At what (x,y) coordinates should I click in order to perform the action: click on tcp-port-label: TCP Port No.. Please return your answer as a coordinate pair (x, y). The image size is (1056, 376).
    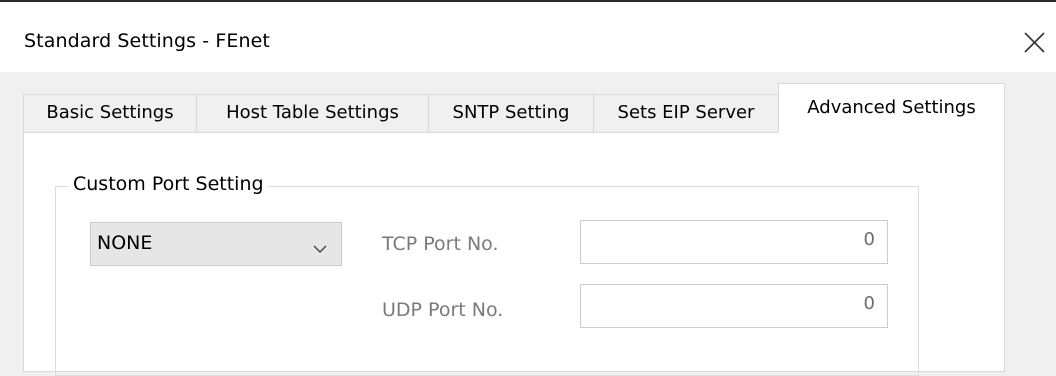
    Looking at the image, I should click on (440, 244).